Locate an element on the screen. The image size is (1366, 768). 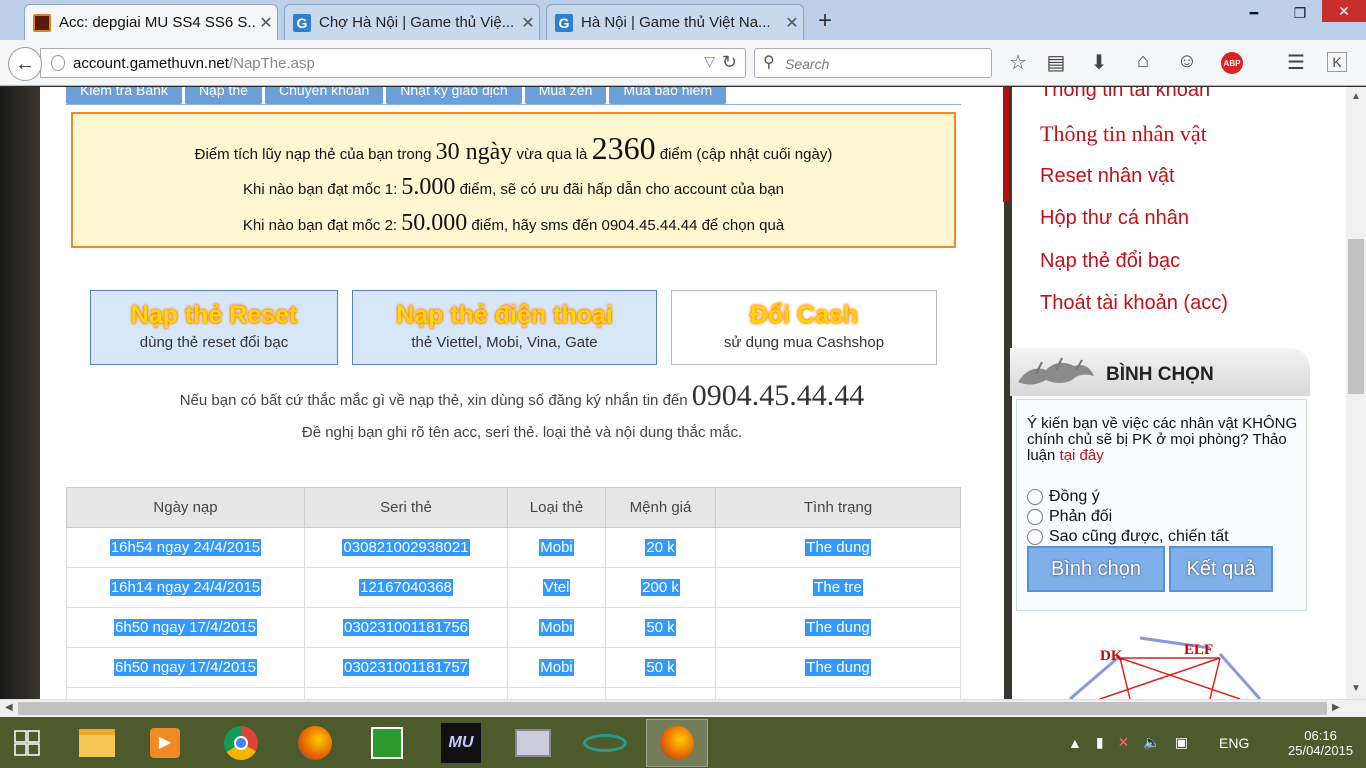
file-explorer-icon is located at coordinates (97, 743).